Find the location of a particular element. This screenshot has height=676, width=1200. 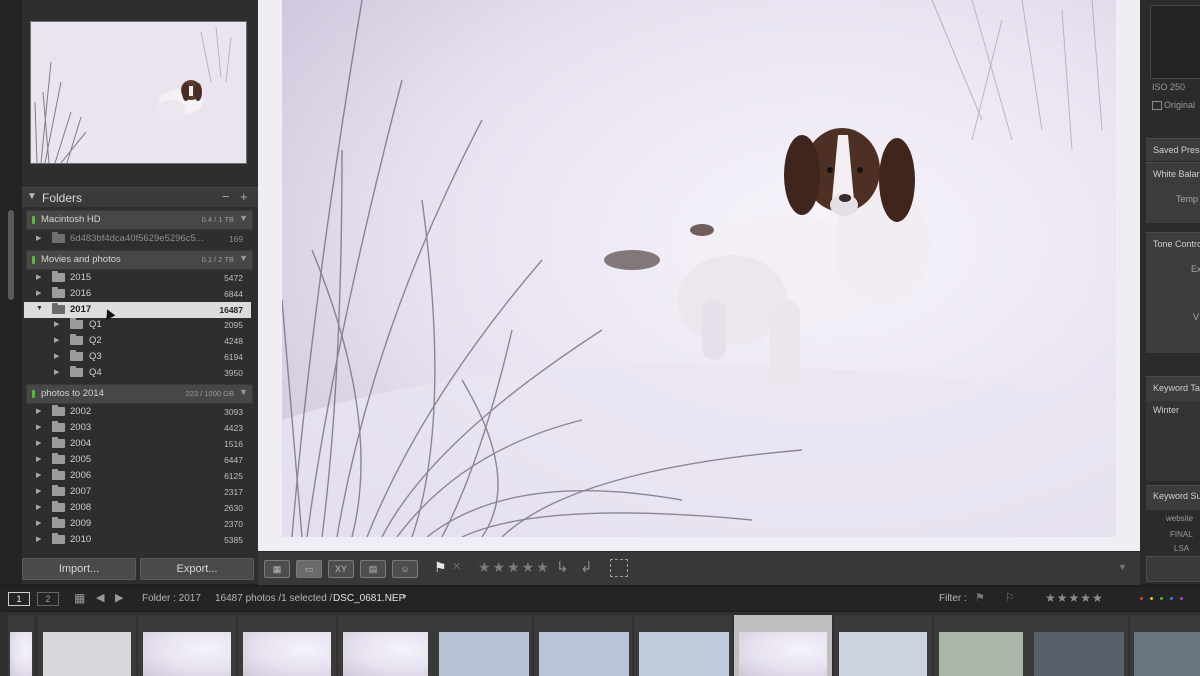

add-folder-icon: + is located at coordinates (244, 196).